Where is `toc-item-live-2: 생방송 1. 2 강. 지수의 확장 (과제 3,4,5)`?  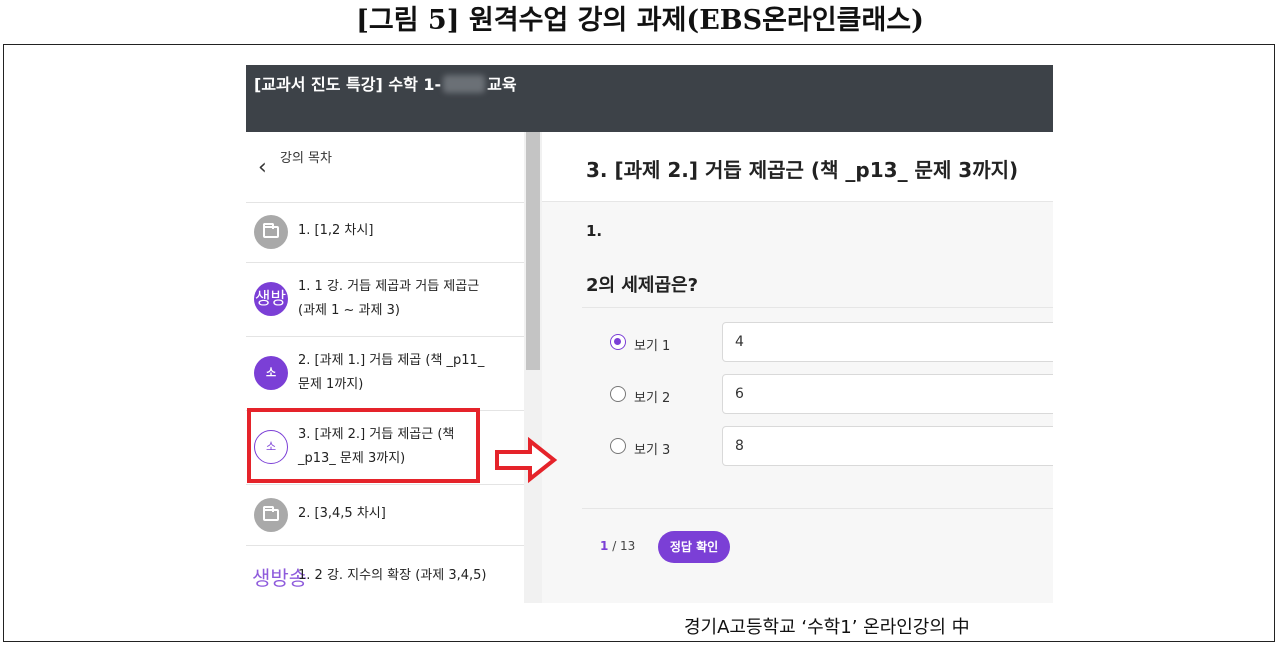 toc-item-live-2: 생방송 1. 2 강. 지수의 확장 (과제 3,4,5) is located at coordinates (385, 574).